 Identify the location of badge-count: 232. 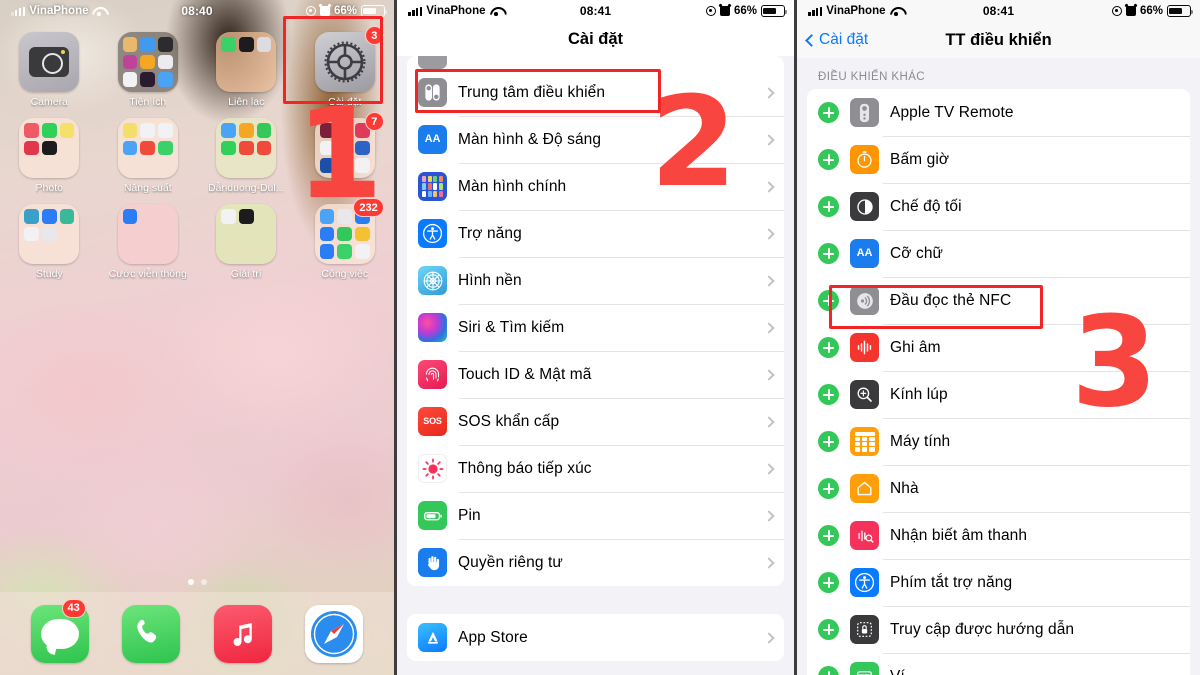
(368, 207).